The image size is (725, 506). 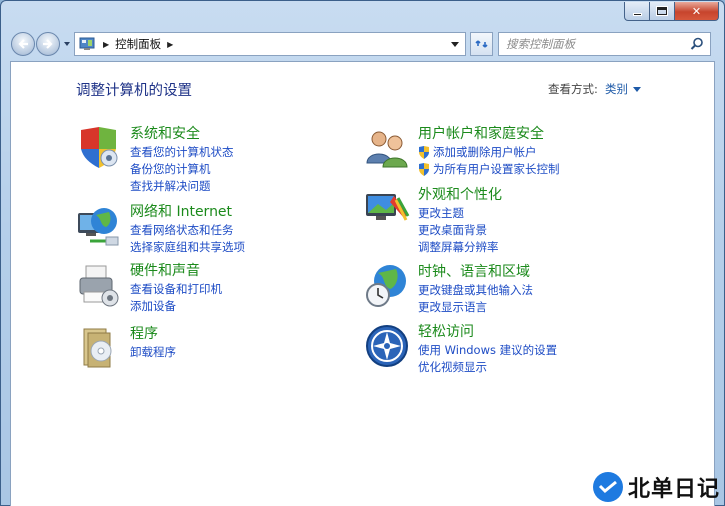 I want to click on page-title: 调整计算机的设置, so click(x=134, y=91).